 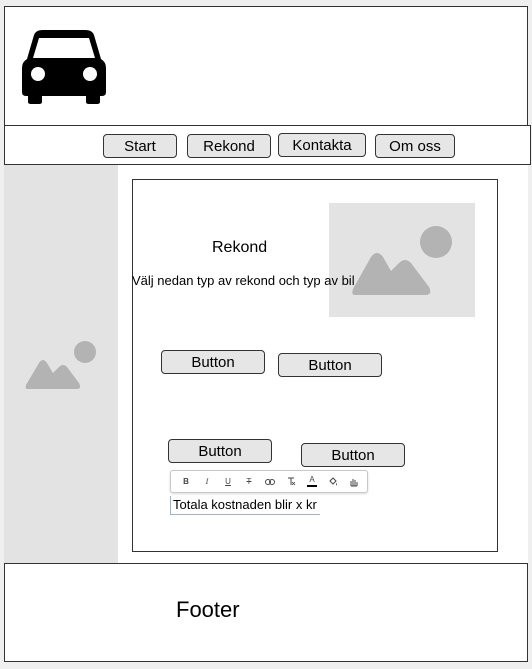 I want to click on content-image-placeholder, so click(x=402, y=260).